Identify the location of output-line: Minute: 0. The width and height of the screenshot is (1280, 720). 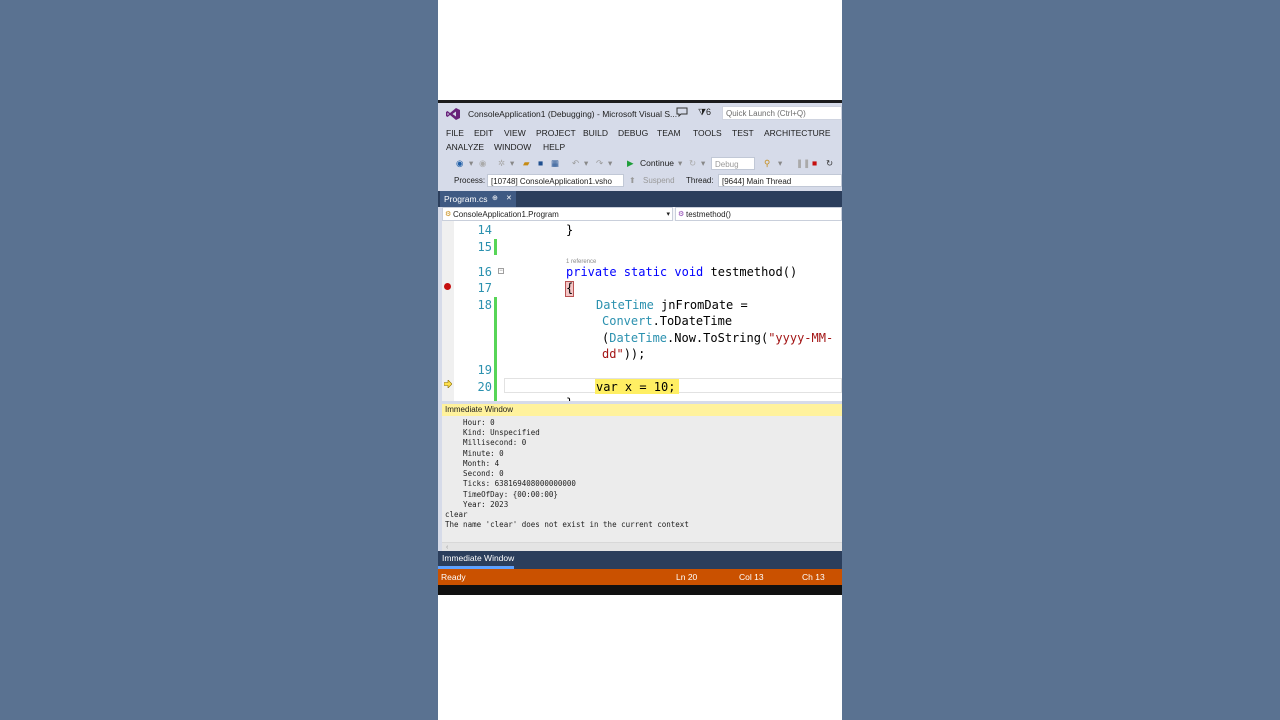
(474, 453).